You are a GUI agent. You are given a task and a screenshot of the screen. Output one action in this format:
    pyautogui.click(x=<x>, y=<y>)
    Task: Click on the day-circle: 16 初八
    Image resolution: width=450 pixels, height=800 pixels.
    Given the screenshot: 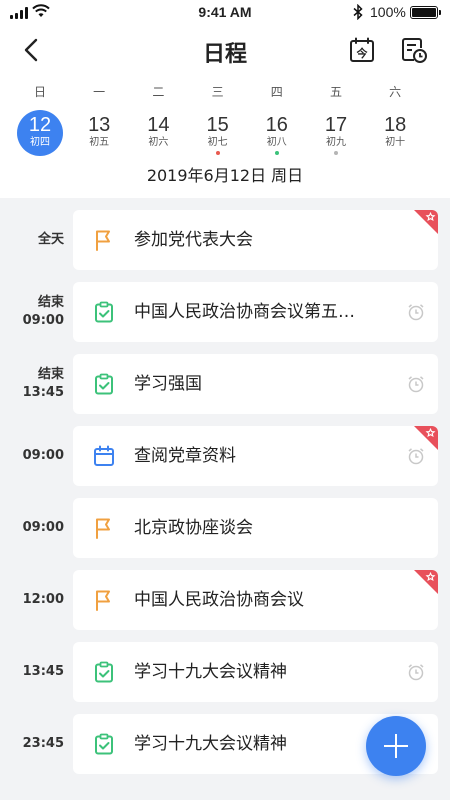 What is the action you would take?
    pyautogui.click(x=277, y=133)
    